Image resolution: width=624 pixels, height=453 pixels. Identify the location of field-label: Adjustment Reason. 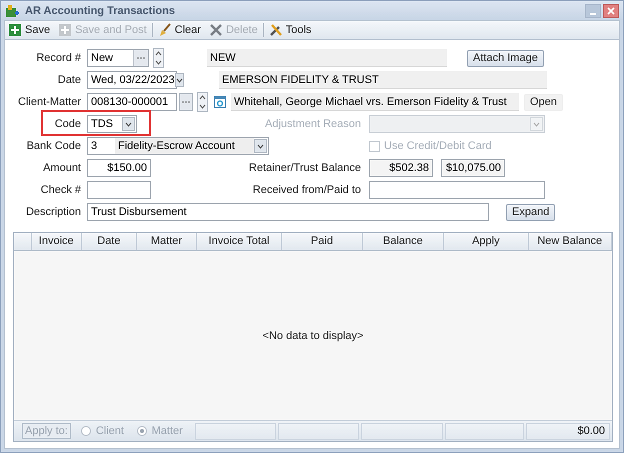
(312, 124).